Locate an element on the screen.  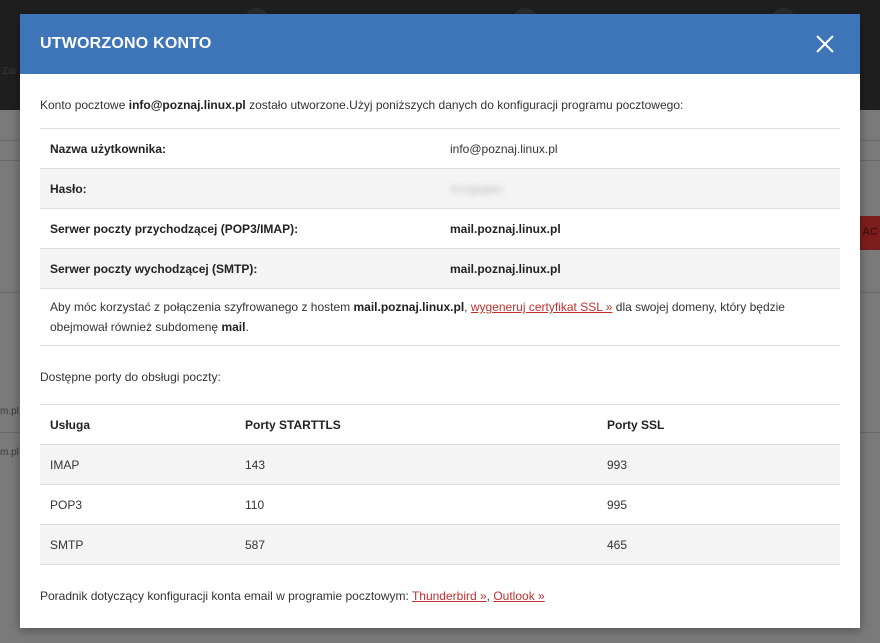
ports-caption: Dostępne porty do obsługi poczty: is located at coordinates (130, 377).